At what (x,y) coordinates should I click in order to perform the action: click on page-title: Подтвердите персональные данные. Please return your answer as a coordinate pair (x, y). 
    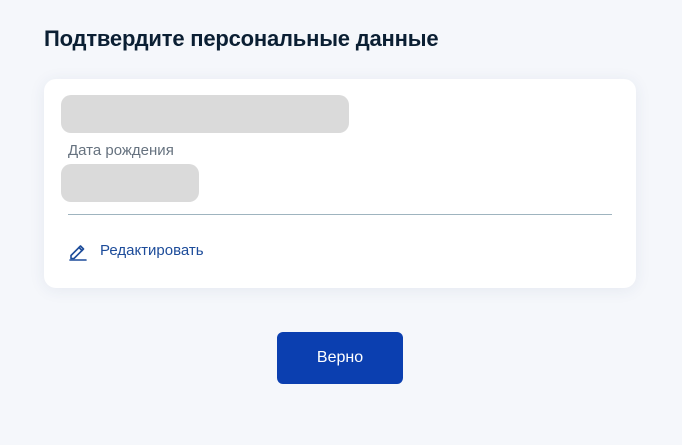
    Looking at the image, I should click on (241, 38).